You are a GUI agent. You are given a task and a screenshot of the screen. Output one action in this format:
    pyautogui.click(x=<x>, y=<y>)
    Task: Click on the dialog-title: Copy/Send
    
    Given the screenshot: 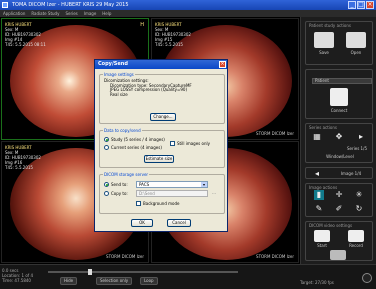 What is the action you would take?
    pyautogui.click(x=161, y=64)
    